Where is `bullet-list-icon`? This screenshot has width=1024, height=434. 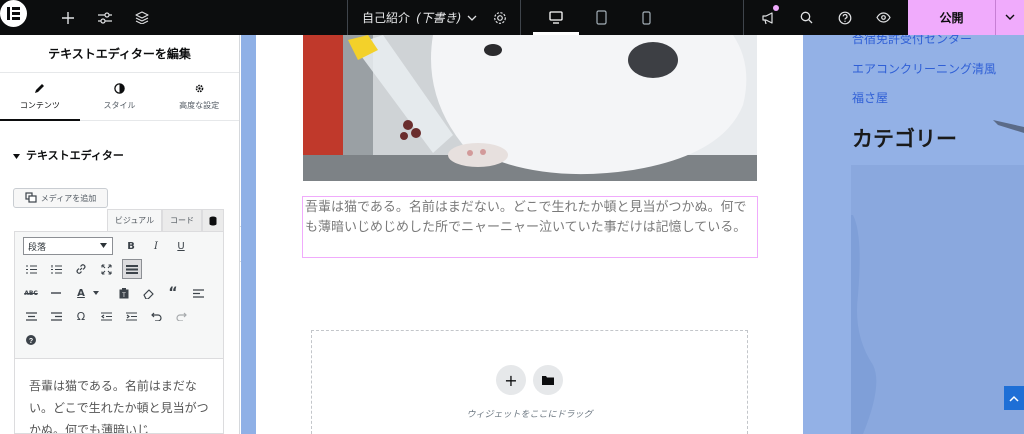 bullet-list-icon is located at coordinates (31, 269).